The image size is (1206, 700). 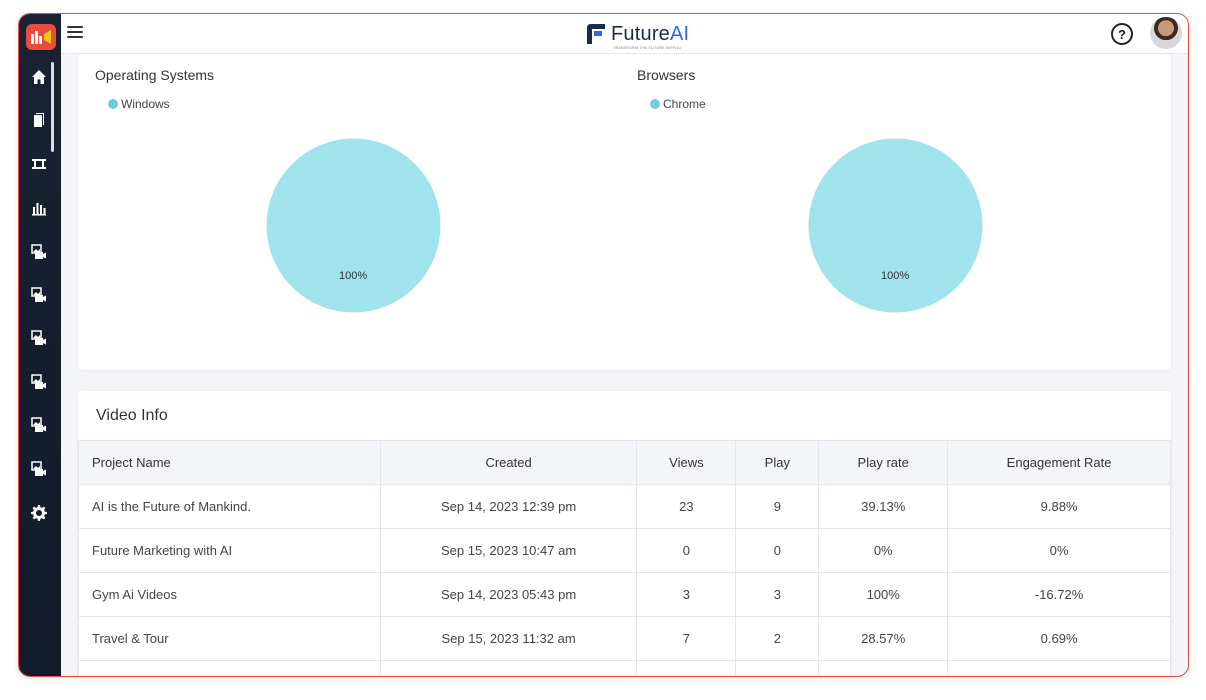 I want to click on cell-project-name: Travel & Tour, so click(x=229, y=638).